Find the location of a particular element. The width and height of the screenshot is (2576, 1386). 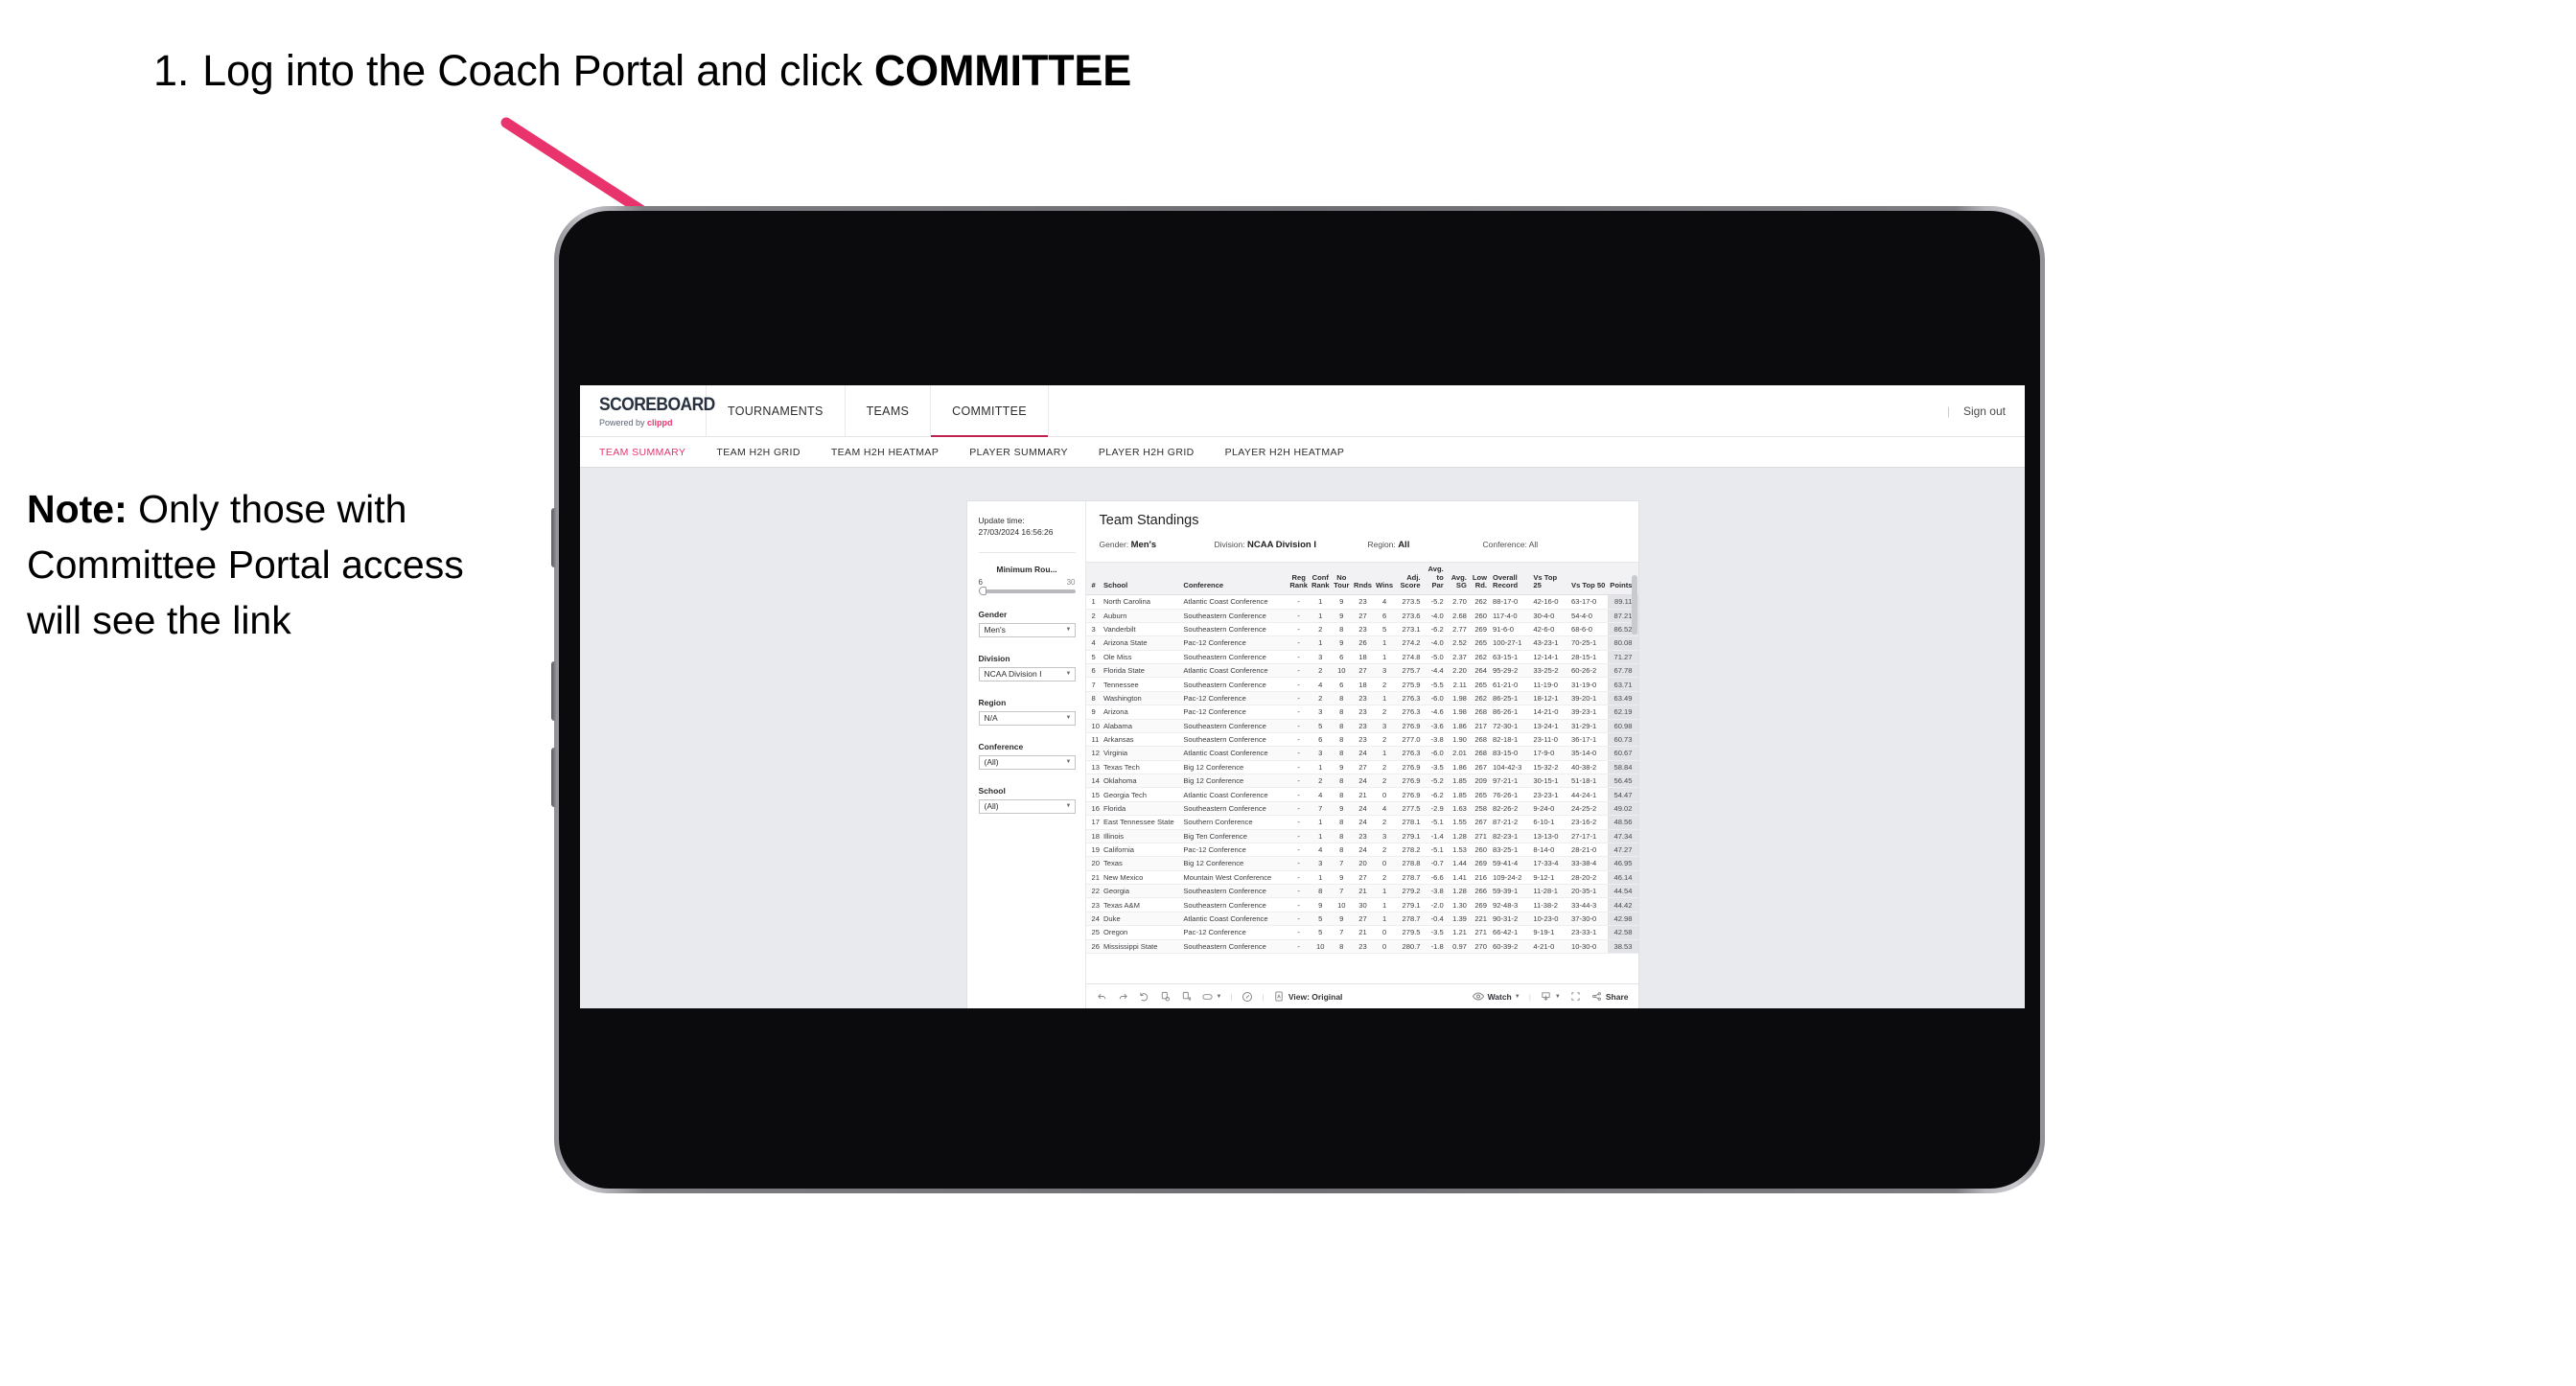

app-logo: SCOREBOARD Powered by clippd is located at coordinates (648, 411).